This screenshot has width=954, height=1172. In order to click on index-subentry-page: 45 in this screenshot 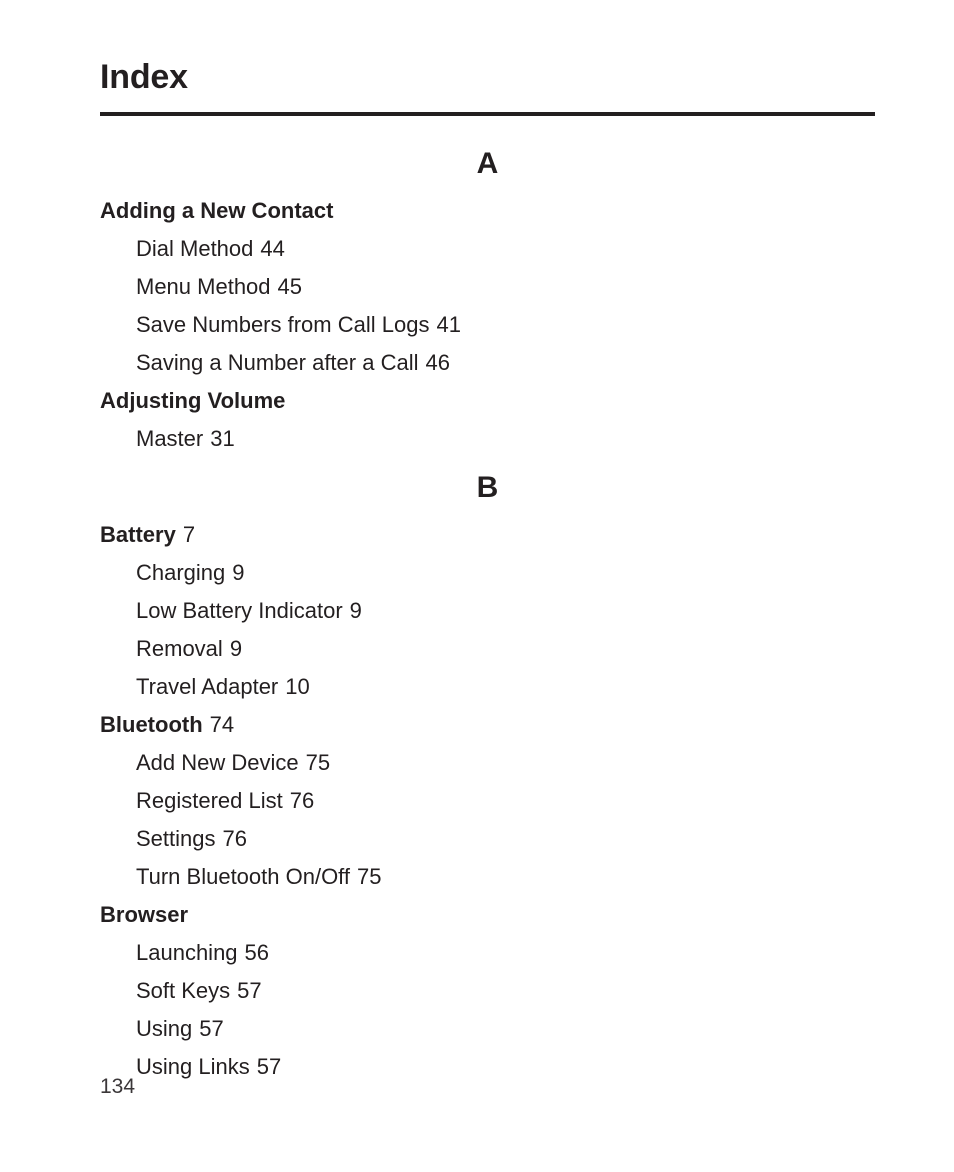, I will do `click(290, 286)`.